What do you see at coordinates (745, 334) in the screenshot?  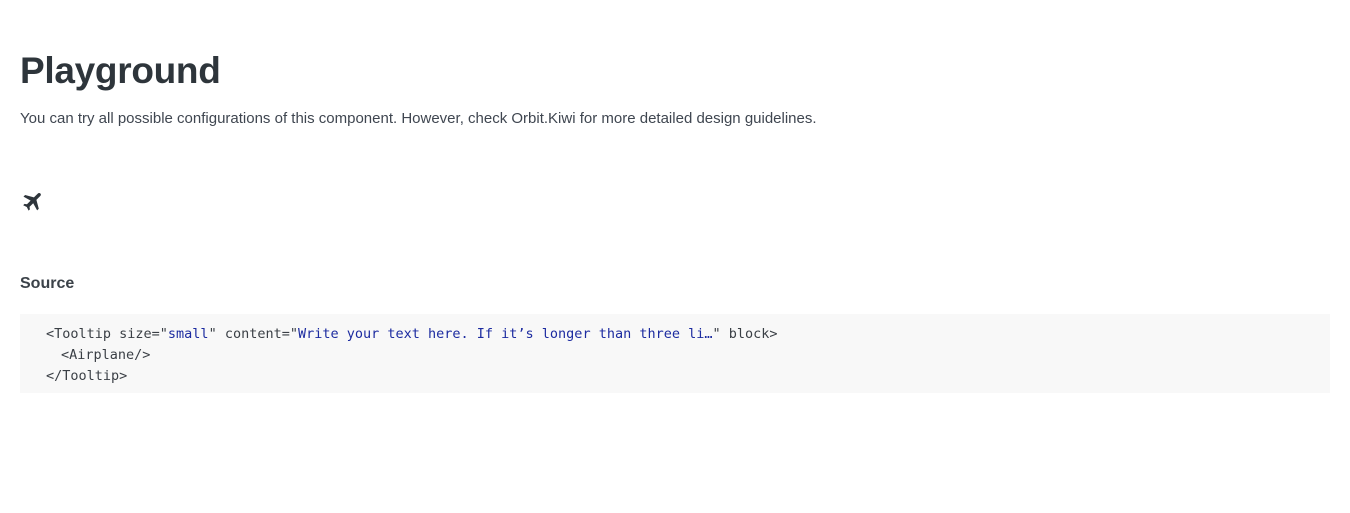 I see `code-tag-close: " block>` at bounding box center [745, 334].